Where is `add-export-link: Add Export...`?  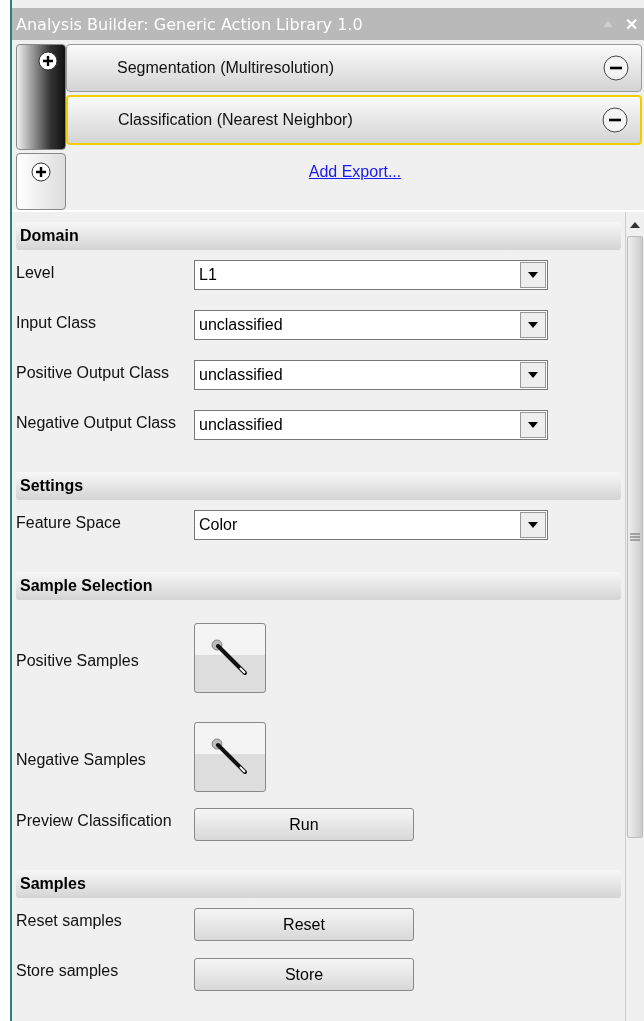
add-export-link: Add Export... is located at coordinates (355, 172).